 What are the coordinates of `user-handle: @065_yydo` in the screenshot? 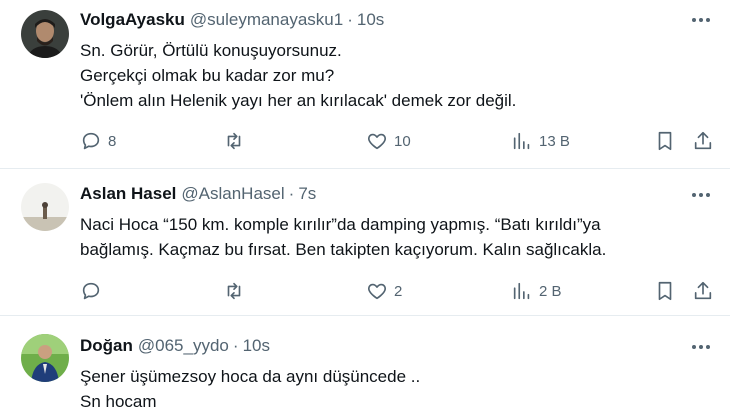 It's located at (183, 346).